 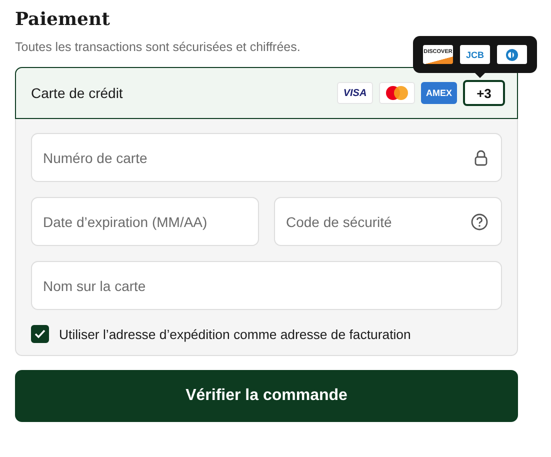 I want to click on card-number-field: Numéro de carte, so click(x=266, y=157).